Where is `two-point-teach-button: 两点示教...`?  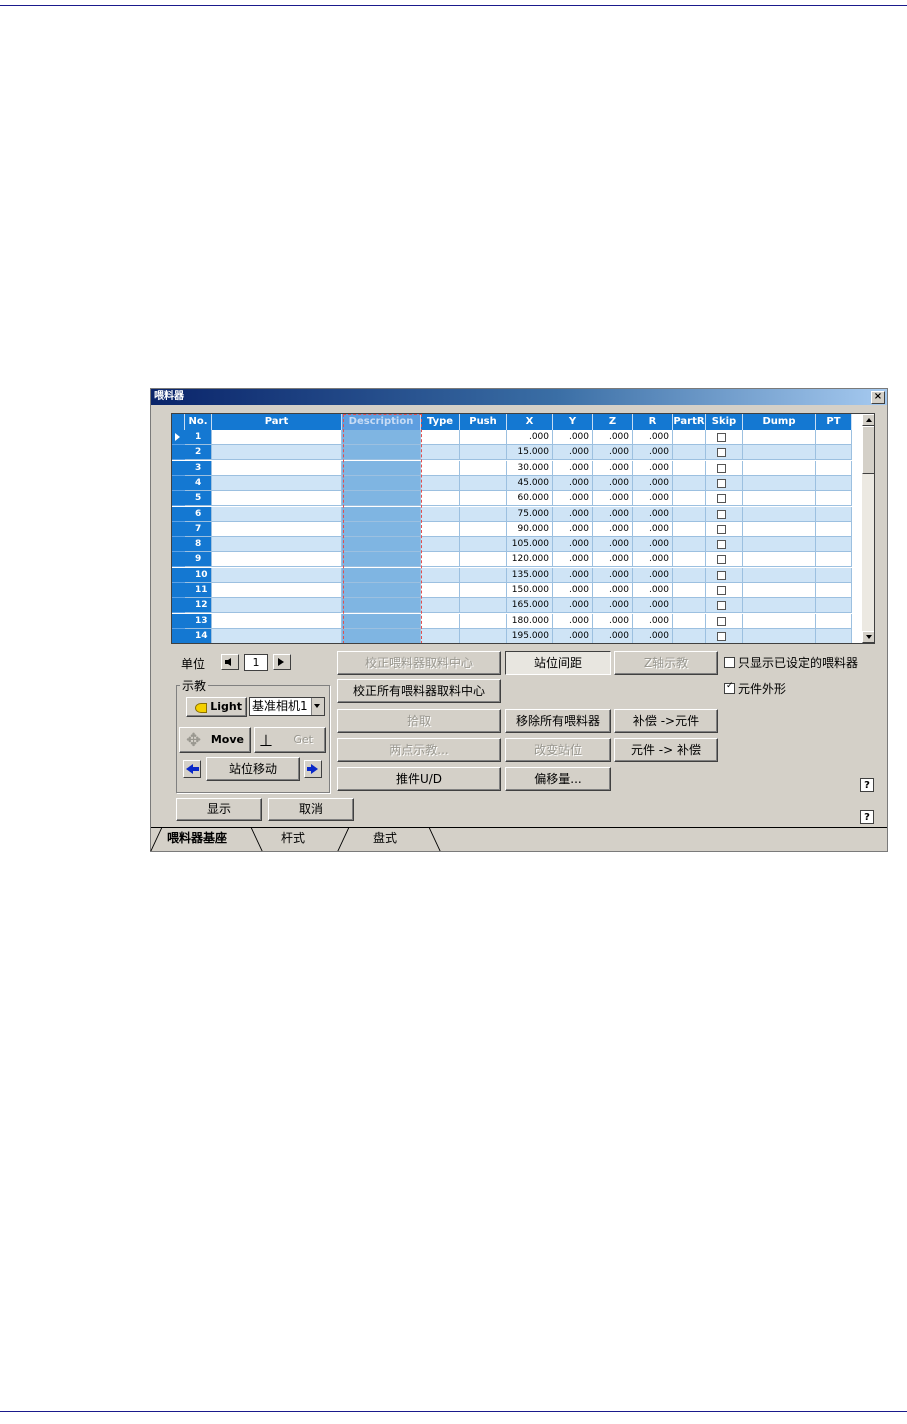 two-point-teach-button: 两点示教... is located at coordinates (419, 750).